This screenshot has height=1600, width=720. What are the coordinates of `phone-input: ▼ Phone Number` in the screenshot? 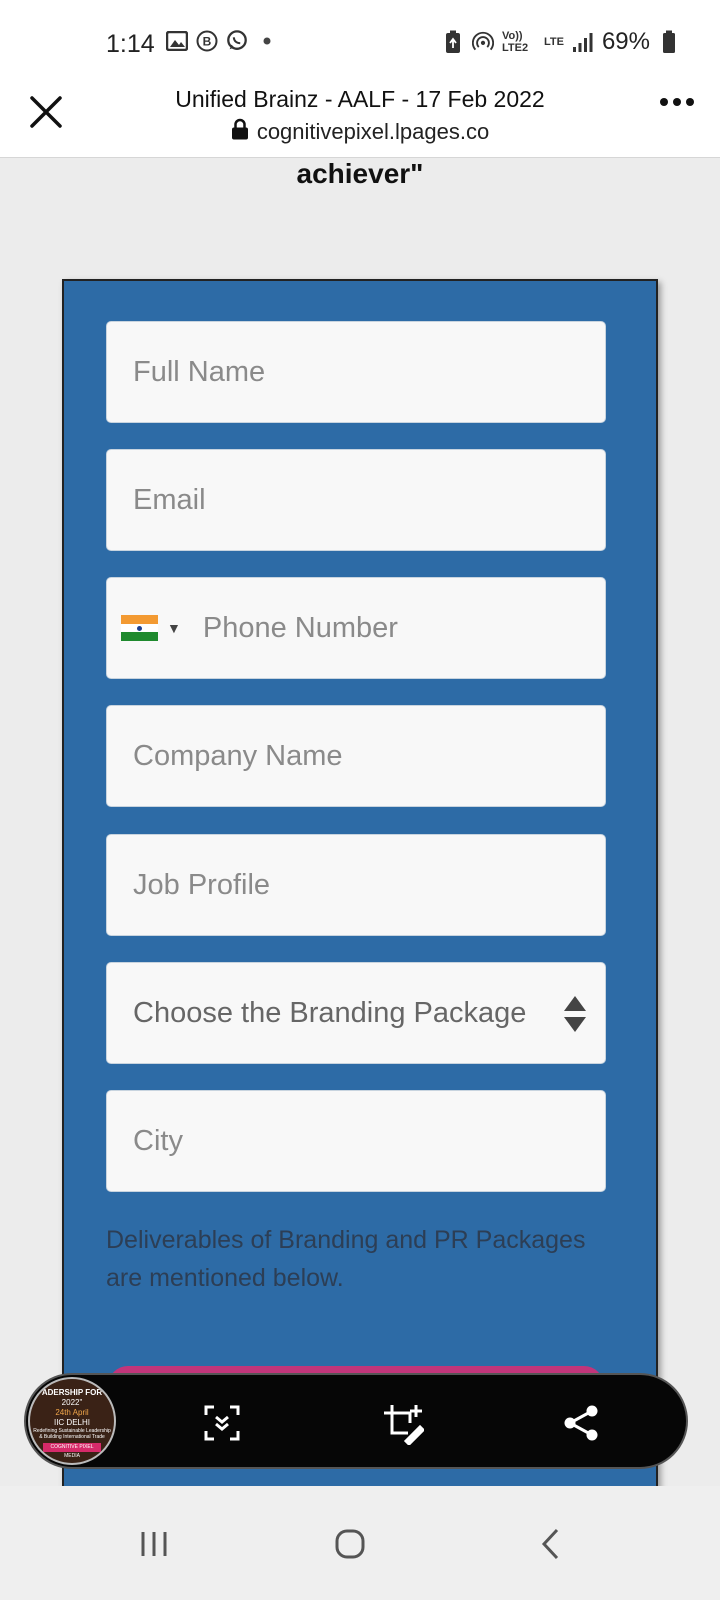 It's located at (356, 628).